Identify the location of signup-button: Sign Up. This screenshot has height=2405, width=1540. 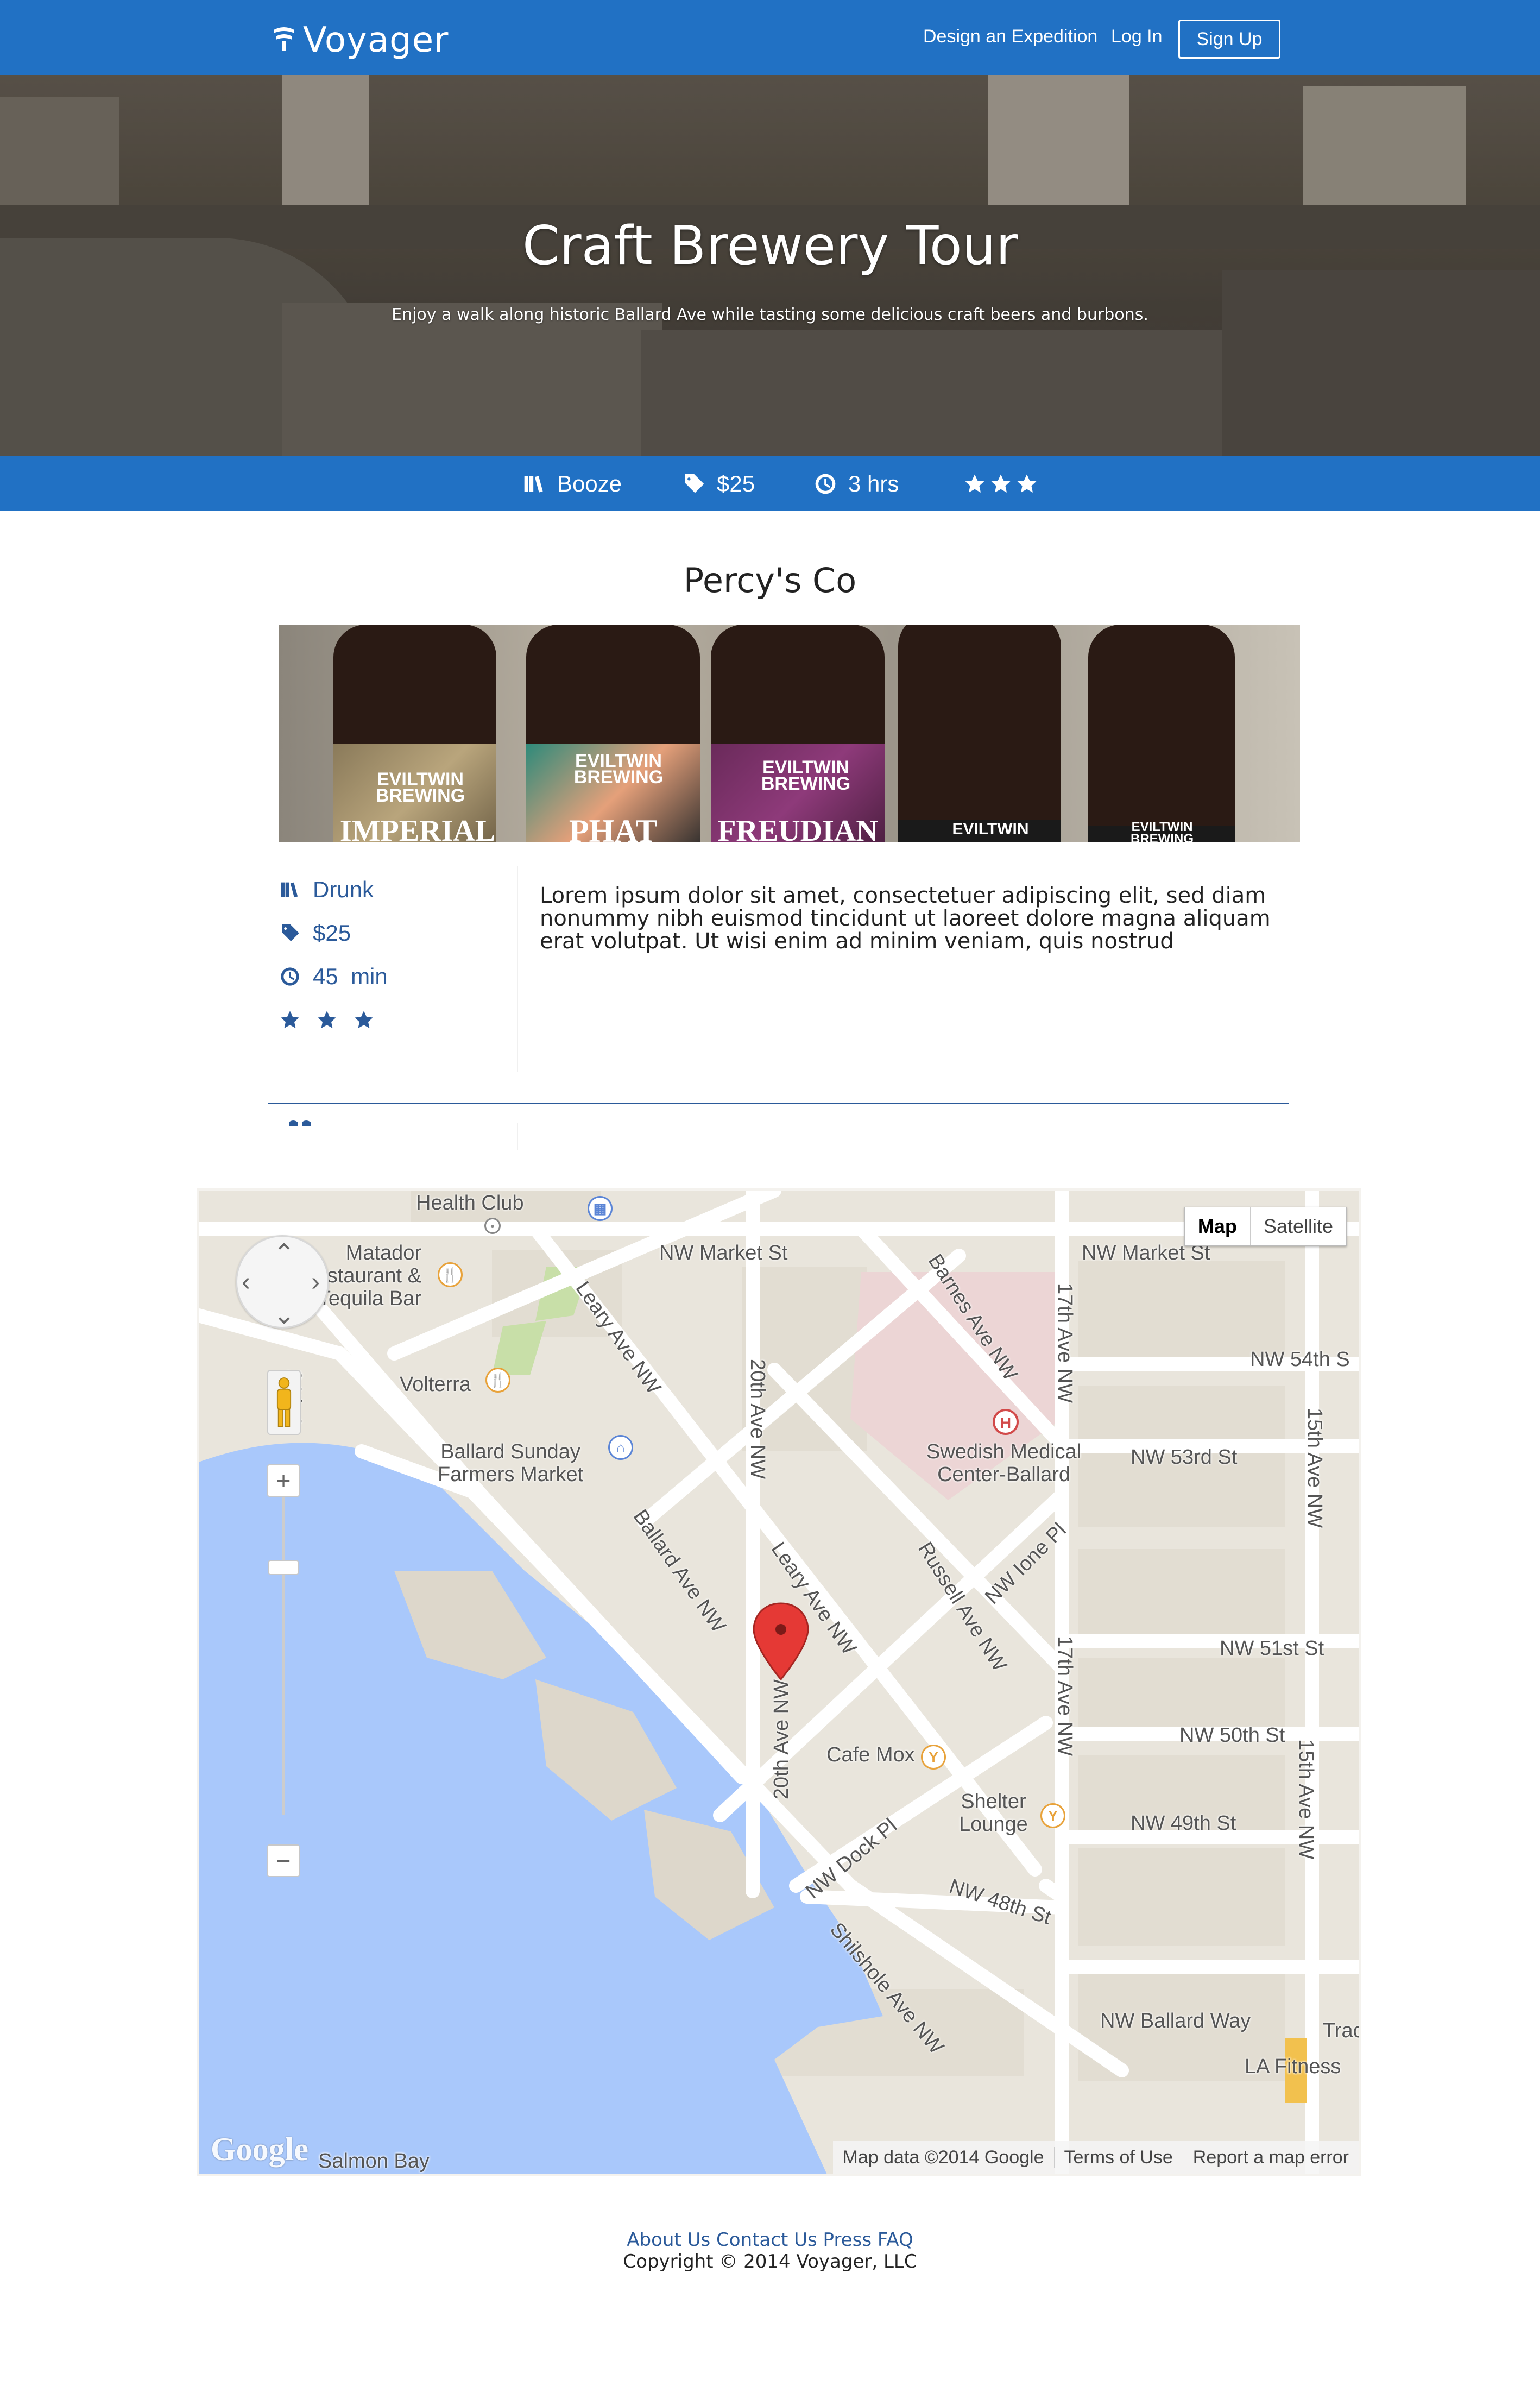
(1229, 39).